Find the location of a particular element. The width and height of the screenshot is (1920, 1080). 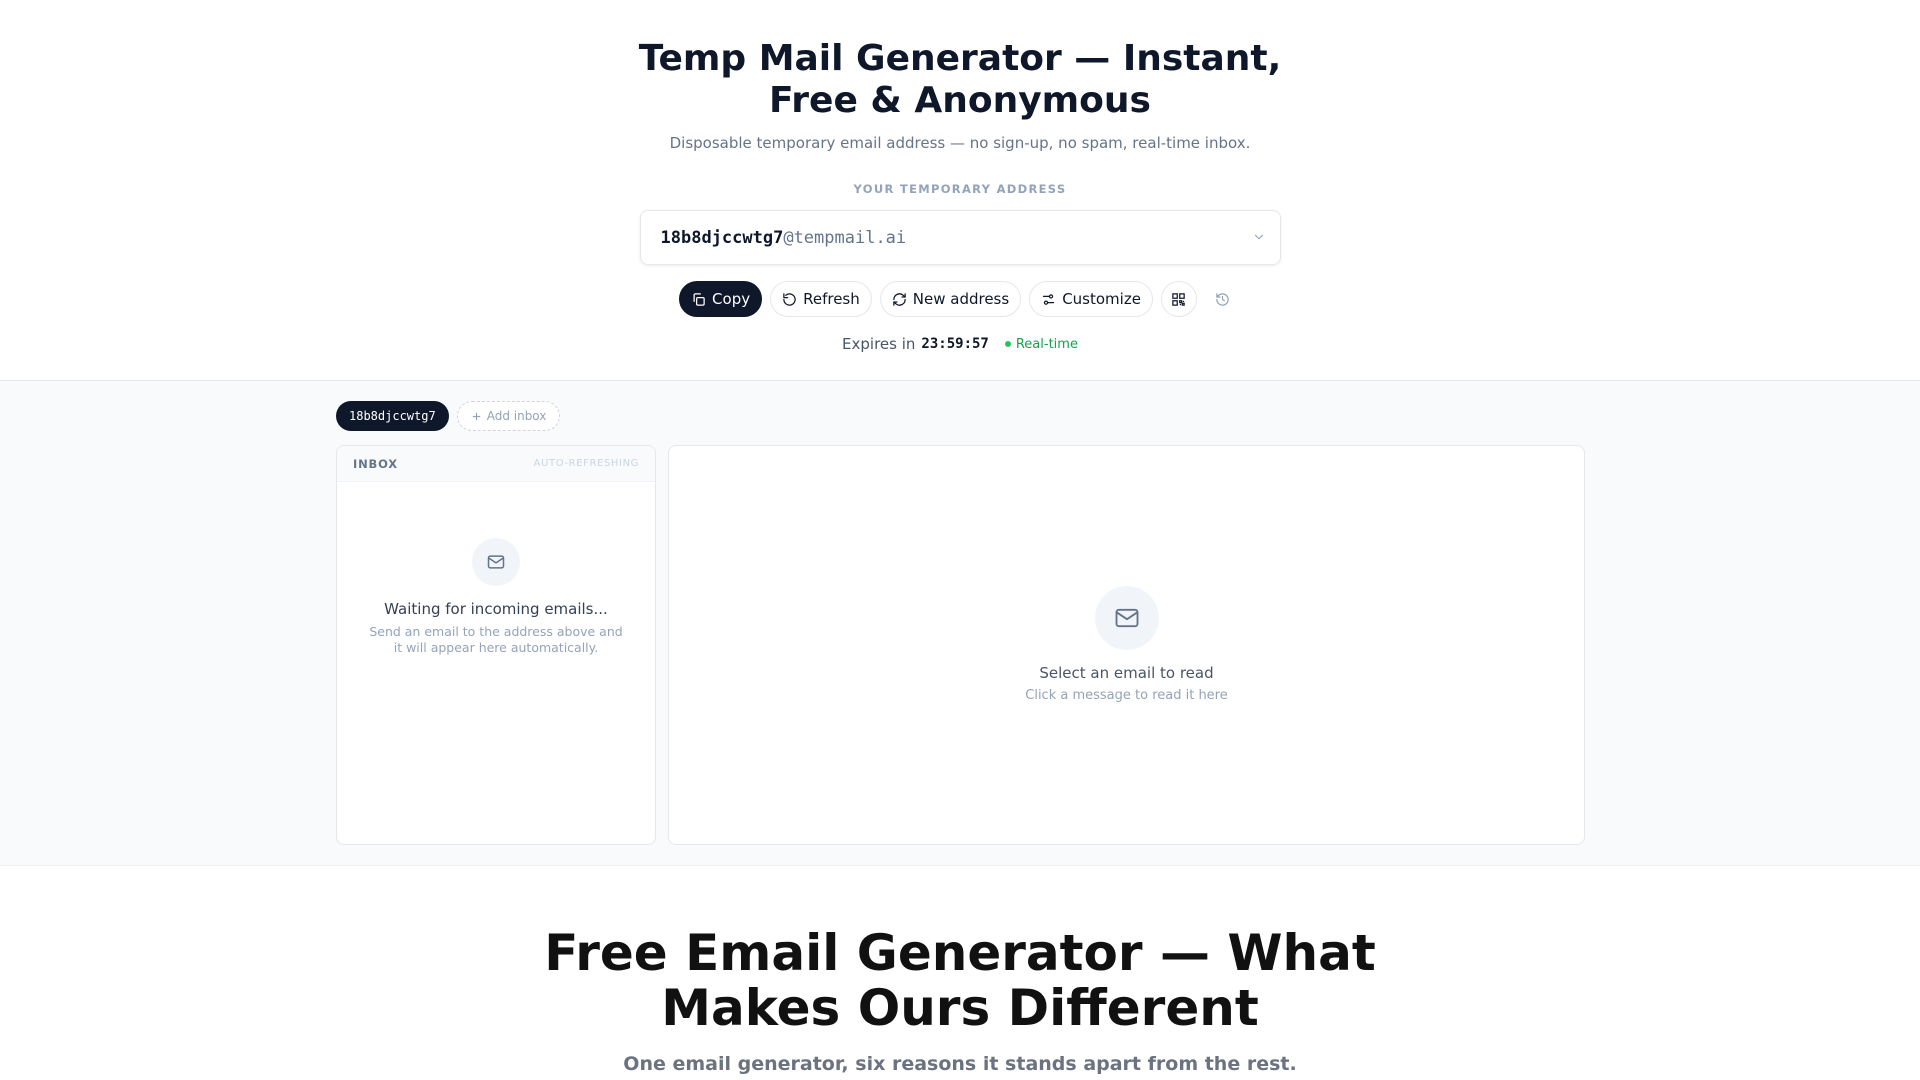

new-address-label: New address is located at coordinates (961, 299).